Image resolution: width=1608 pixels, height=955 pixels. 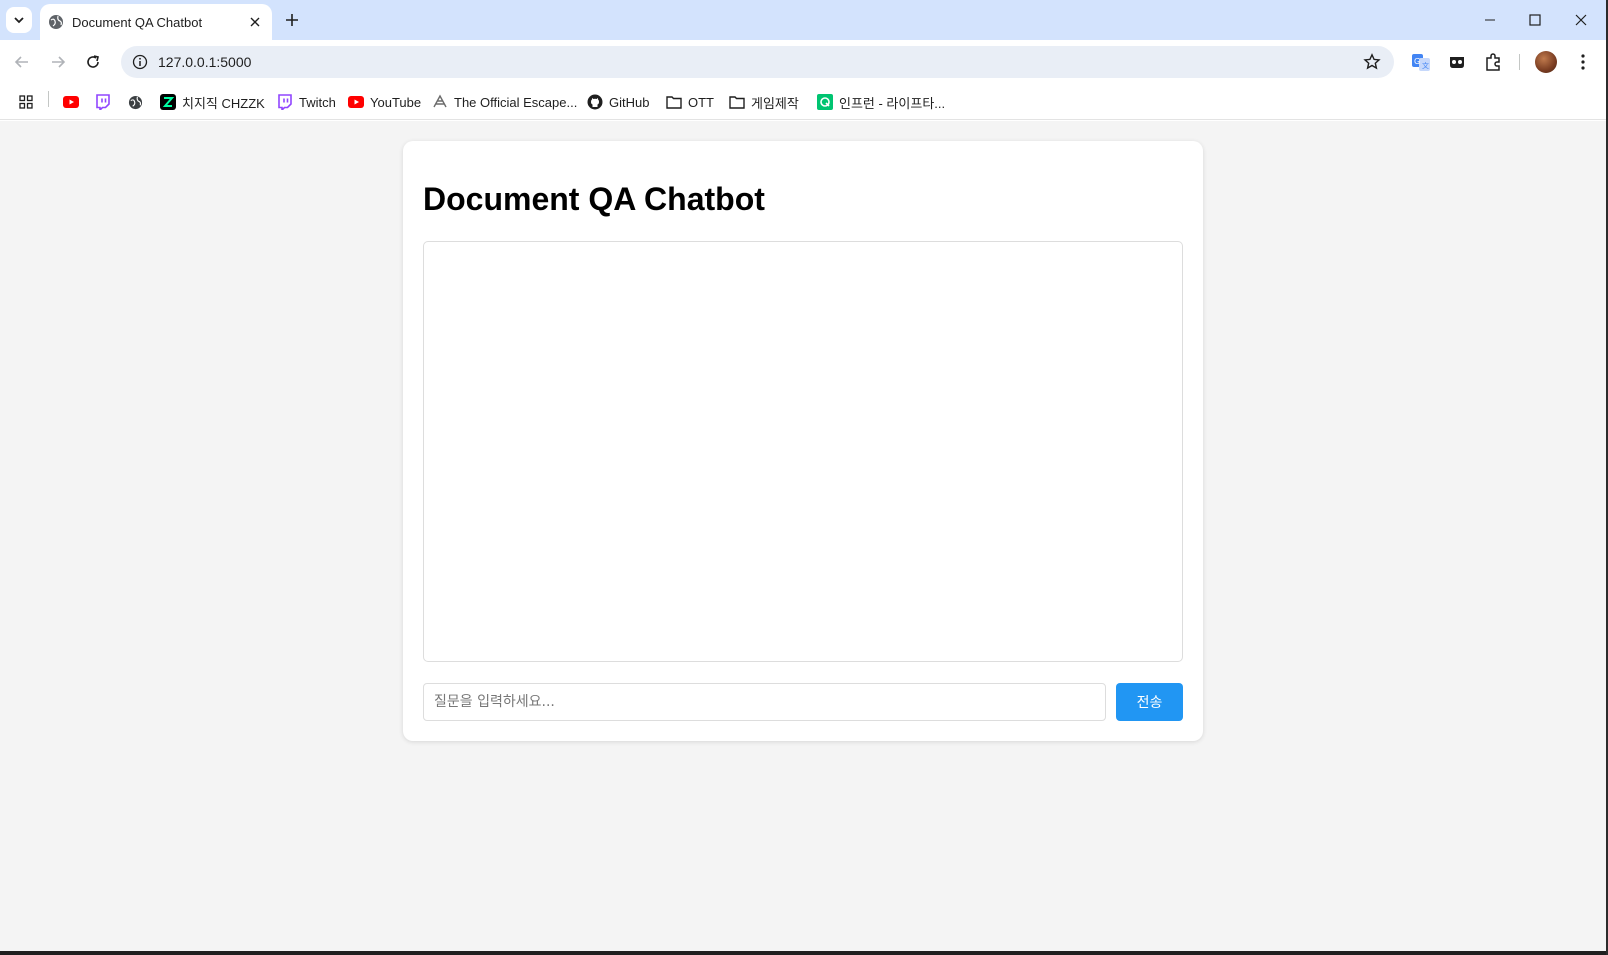 I want to click on minimize-icon, so click(x=1490, y=20).